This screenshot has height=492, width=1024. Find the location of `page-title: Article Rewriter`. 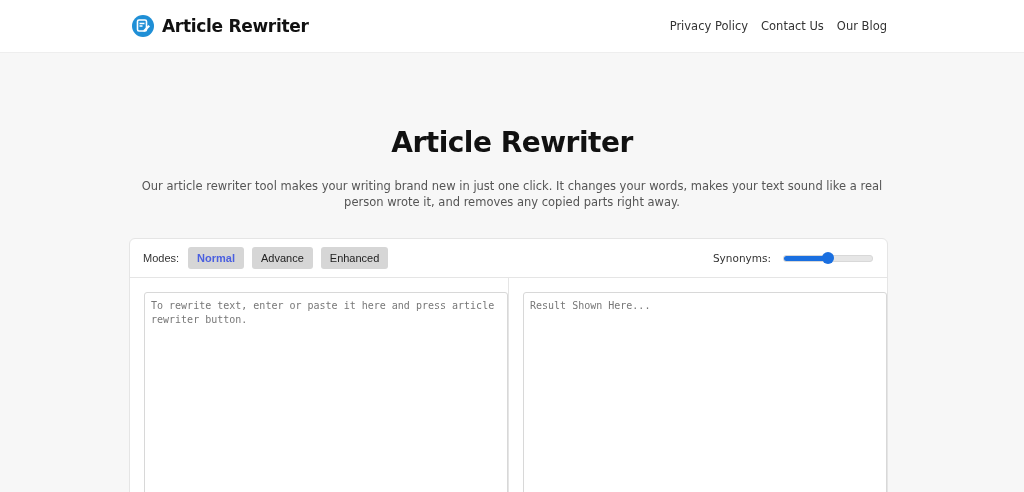

page-title: Article Rewriter is located at coordinates (512, 142).